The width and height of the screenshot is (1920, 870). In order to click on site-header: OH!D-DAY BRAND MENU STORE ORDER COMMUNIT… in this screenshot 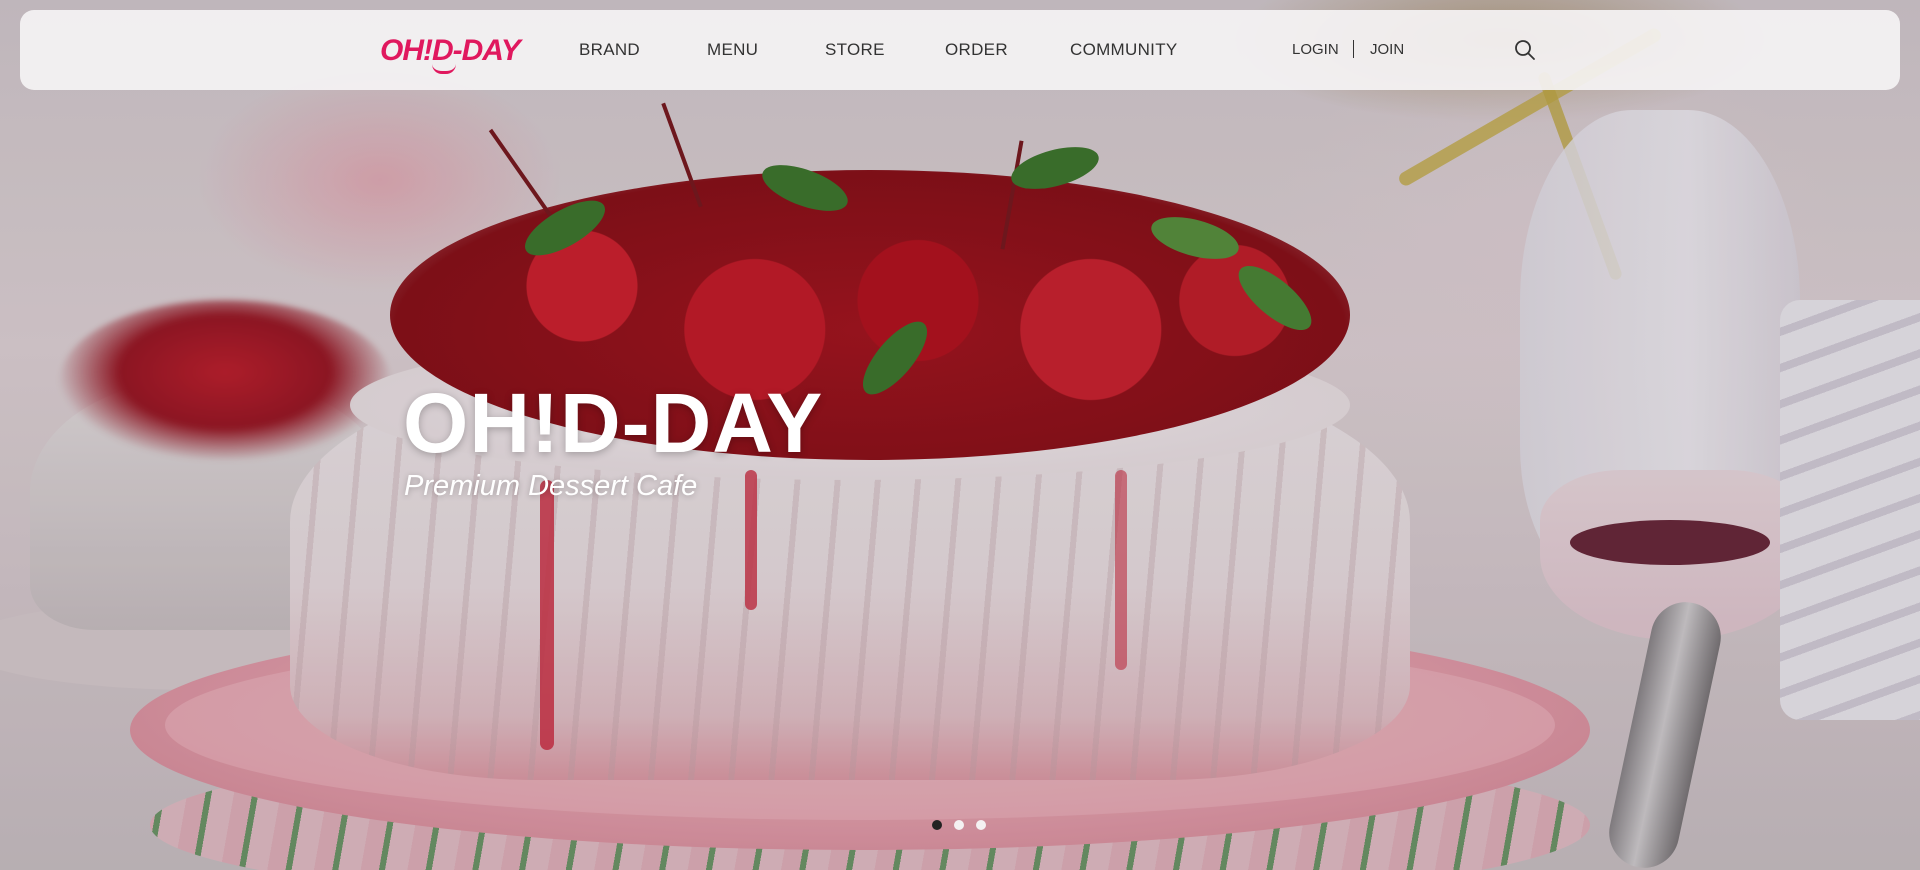, I will do `click(960, 50)`.